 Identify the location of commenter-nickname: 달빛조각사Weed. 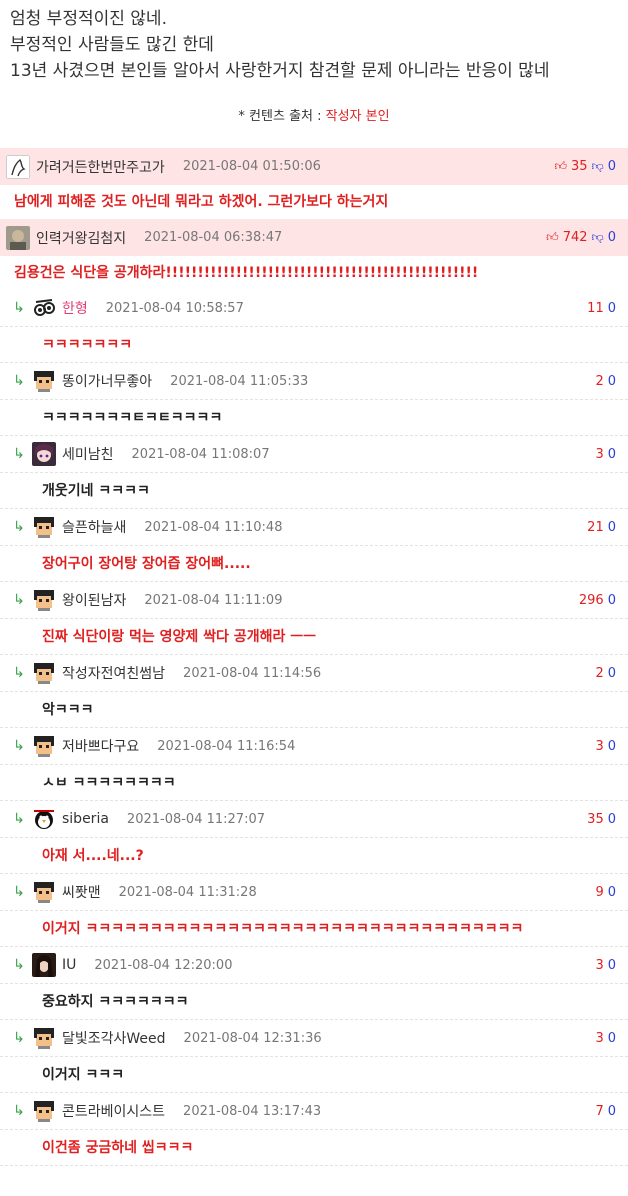
(114, 1038).